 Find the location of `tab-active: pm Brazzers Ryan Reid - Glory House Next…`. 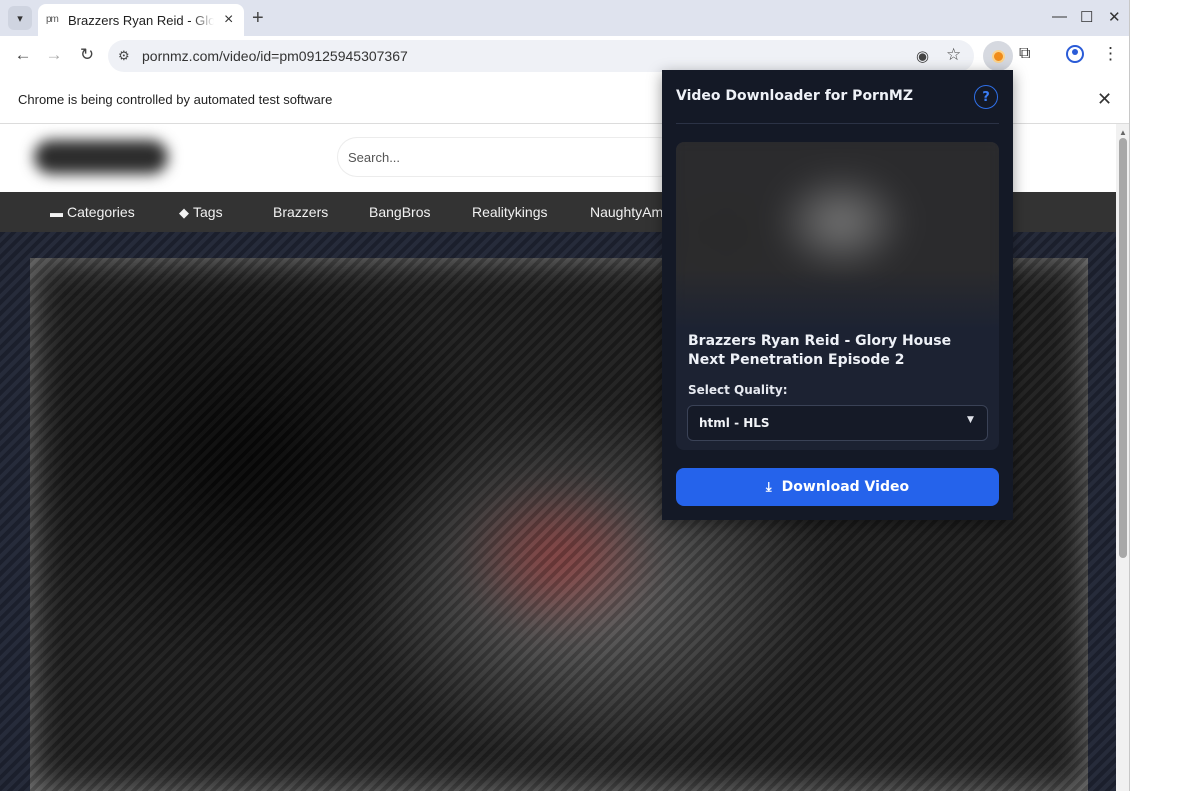

tab-active: pm Brazzers Ryan Reid - Glory House Next… is located at coordinates (141, 20).